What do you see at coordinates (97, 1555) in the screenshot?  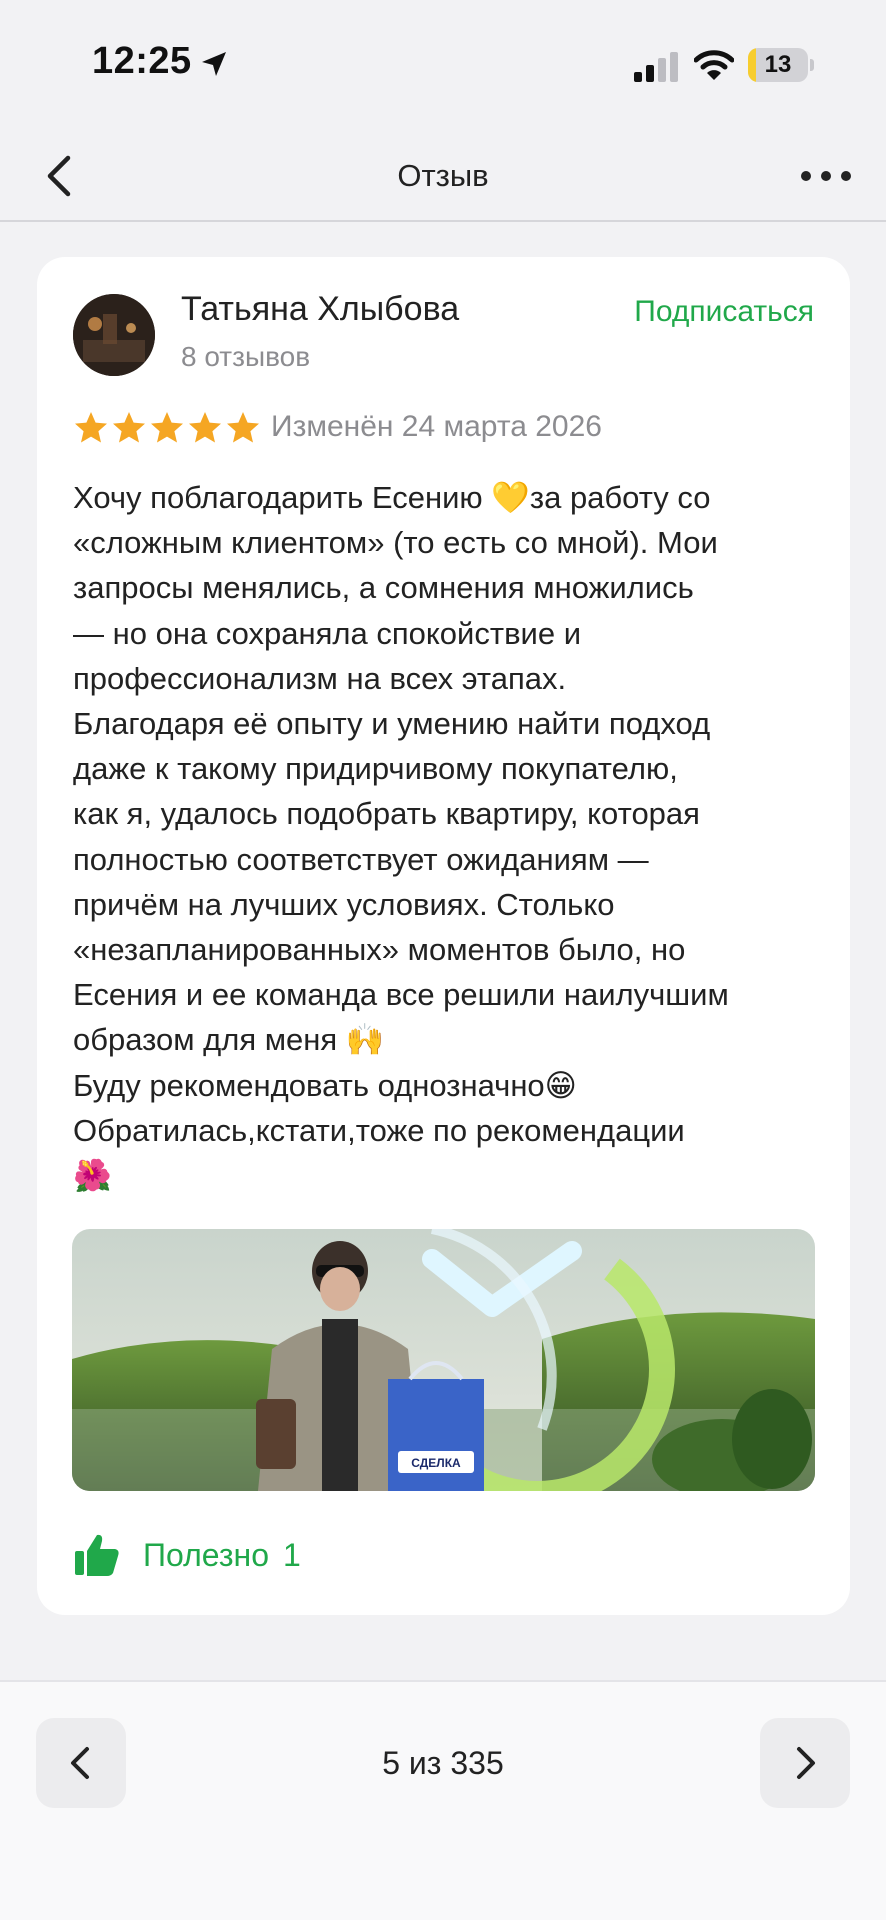 I see `thumbs-up-icon` at bounding box center [97, 1555].